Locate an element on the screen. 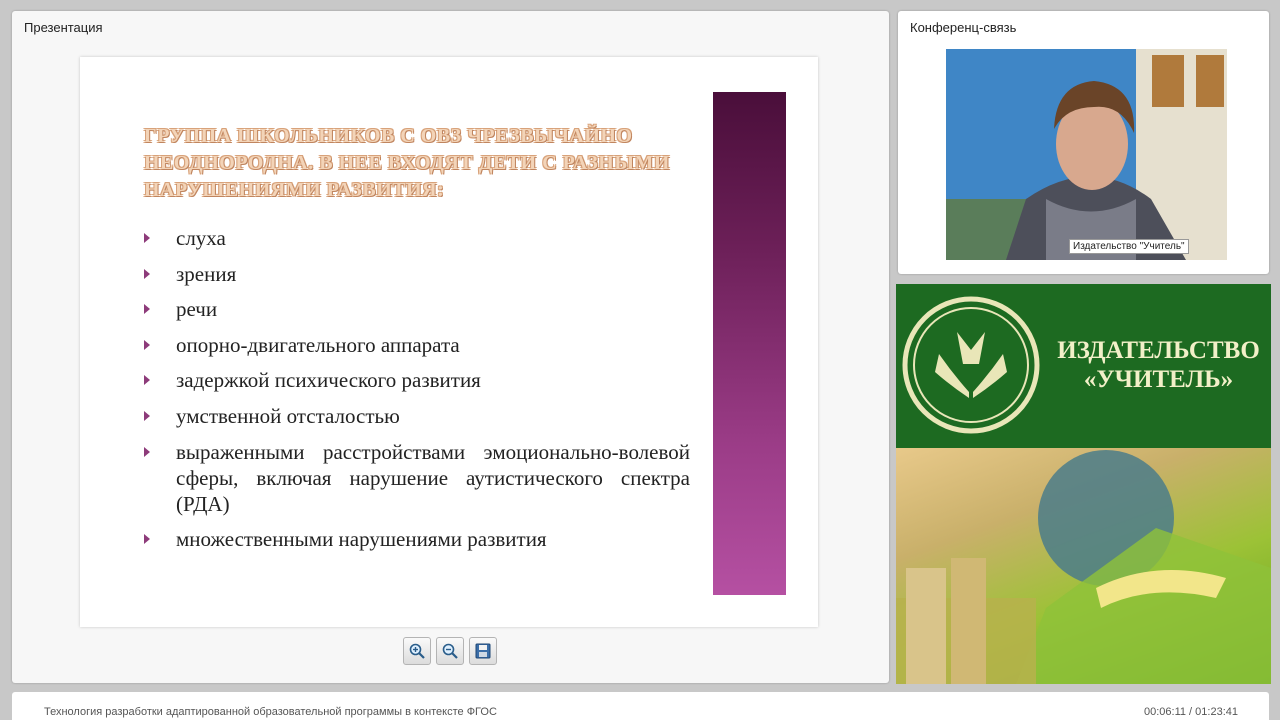  slide-bullet-item: зрения is located at coordinates (417, 274).